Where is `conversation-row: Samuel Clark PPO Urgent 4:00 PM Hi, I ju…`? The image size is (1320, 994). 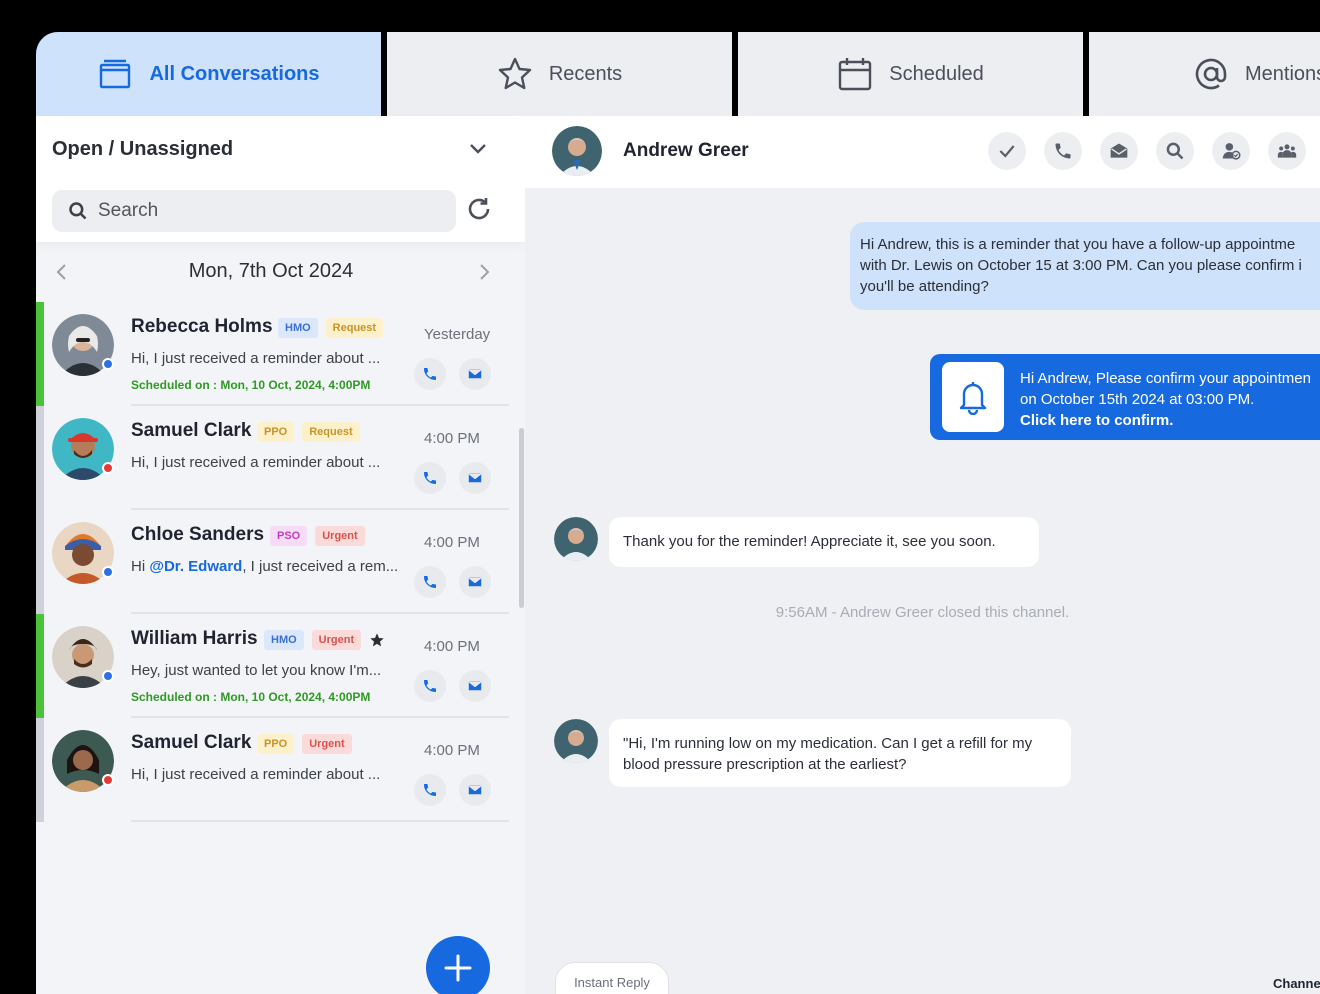 conversation-row: Samuel Clark PPO Urgent 4:00 PM Hi, I ju… is located at coordinates (280, 770).